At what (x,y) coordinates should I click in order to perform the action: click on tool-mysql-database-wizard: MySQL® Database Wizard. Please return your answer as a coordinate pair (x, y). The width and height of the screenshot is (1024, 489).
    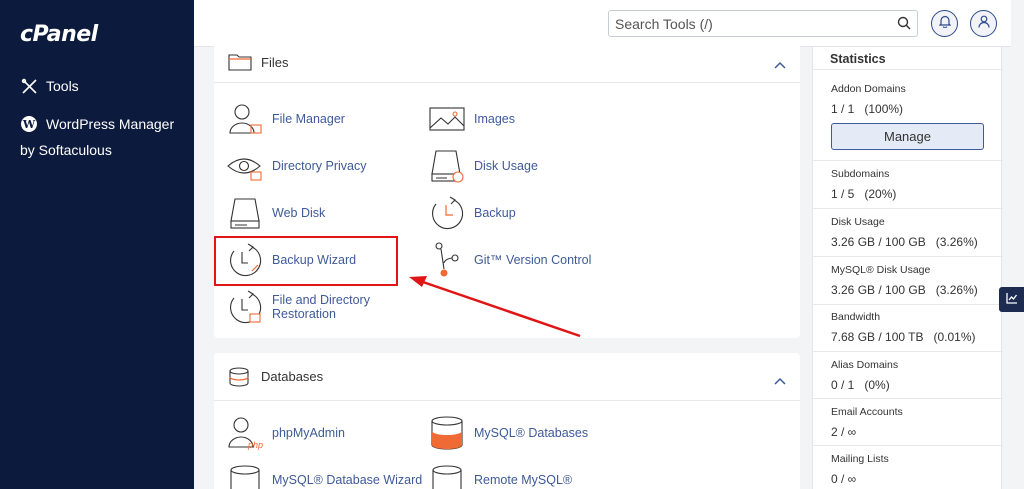
    Looking at the image, I should click on (324, 475).